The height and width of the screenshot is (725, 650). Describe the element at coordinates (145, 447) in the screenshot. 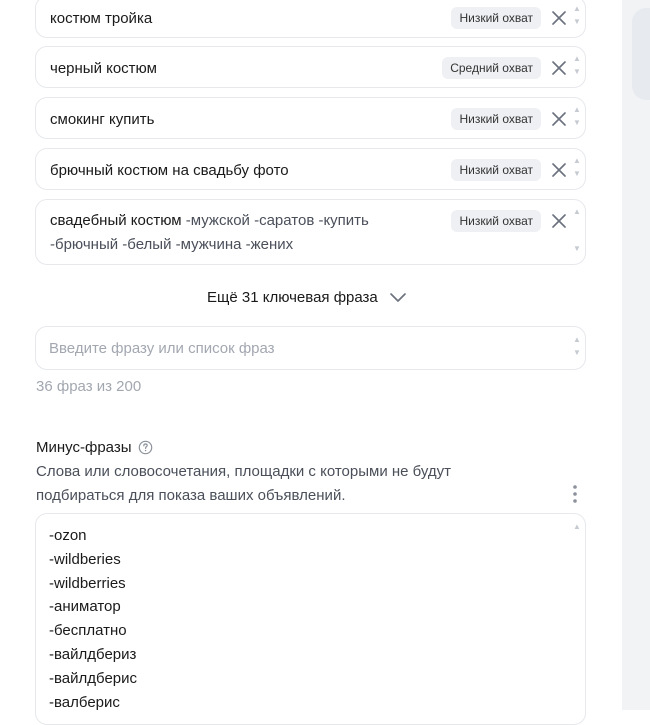

I see `help-circle-icon` at that location.